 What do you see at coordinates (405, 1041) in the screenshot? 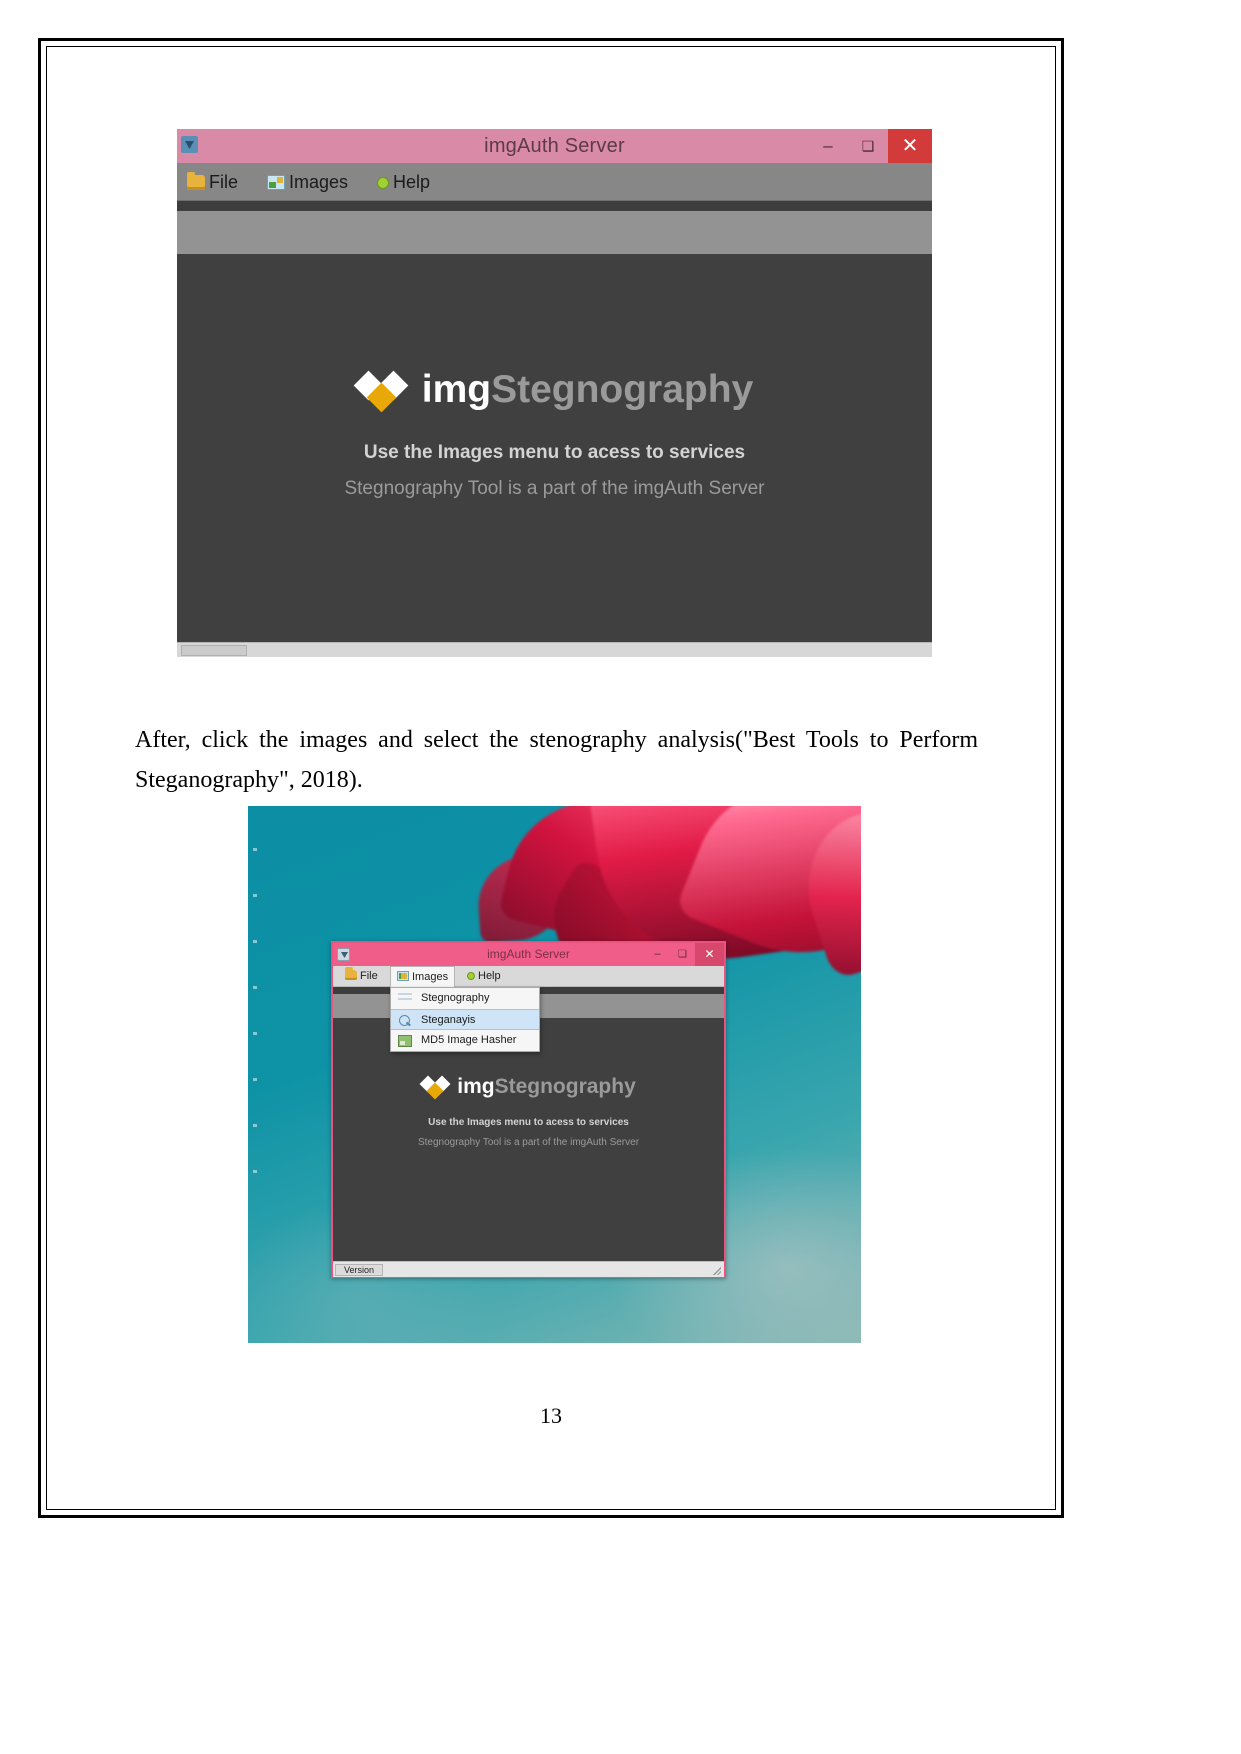
I see `md5-icon` at bounding box center [405, 1041].